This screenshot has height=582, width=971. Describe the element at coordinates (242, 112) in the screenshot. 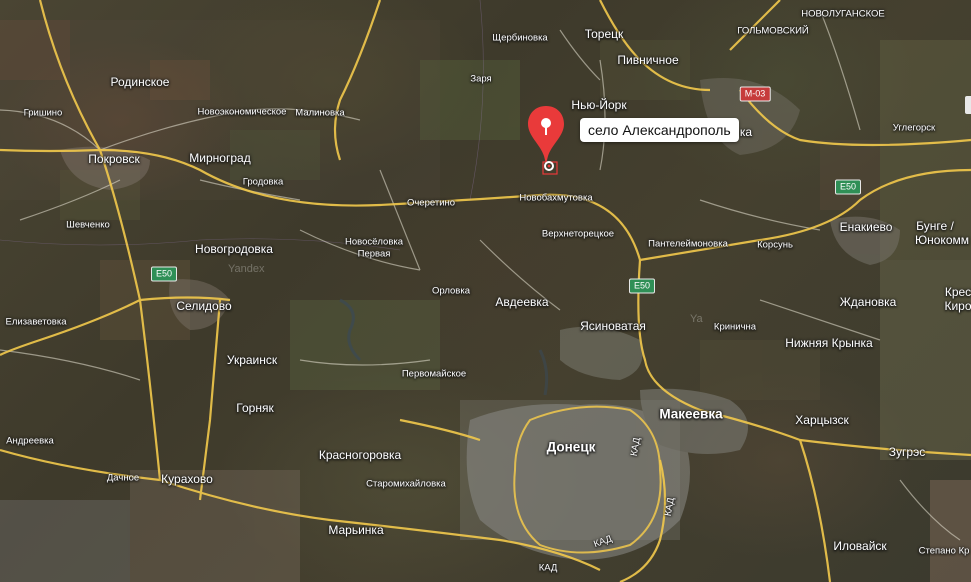

I see `place-label: Новоэкономическое` at that location.